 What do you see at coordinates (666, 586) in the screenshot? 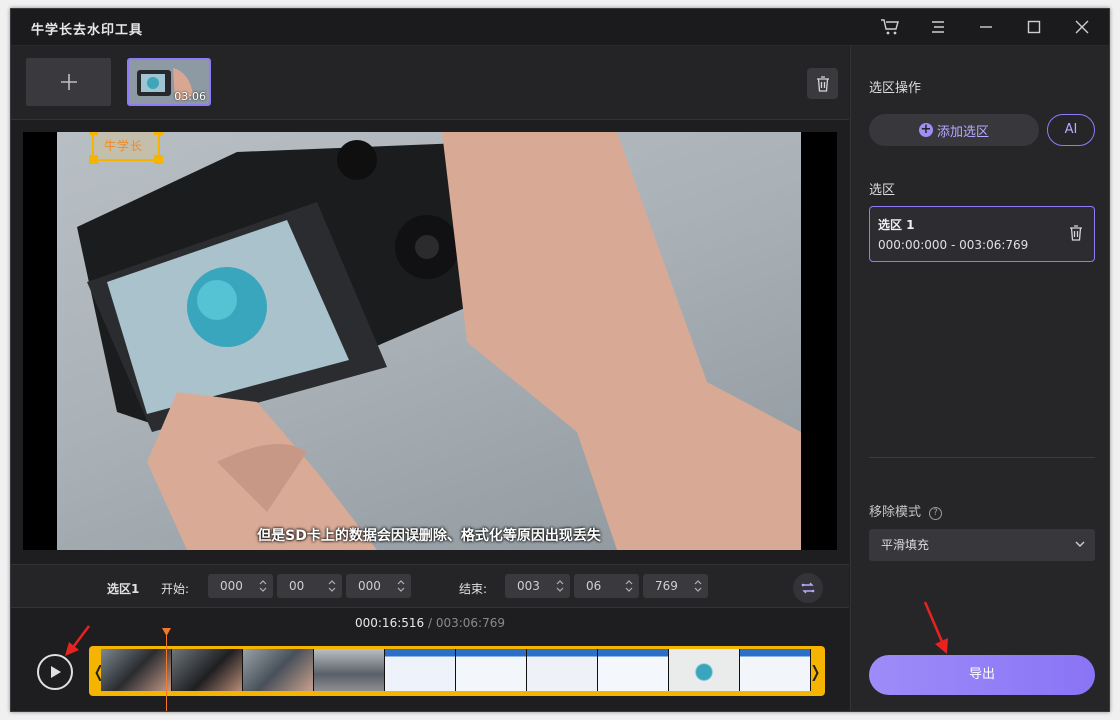
I see `end-ms-value: 769` at bounding box center [666, 586].